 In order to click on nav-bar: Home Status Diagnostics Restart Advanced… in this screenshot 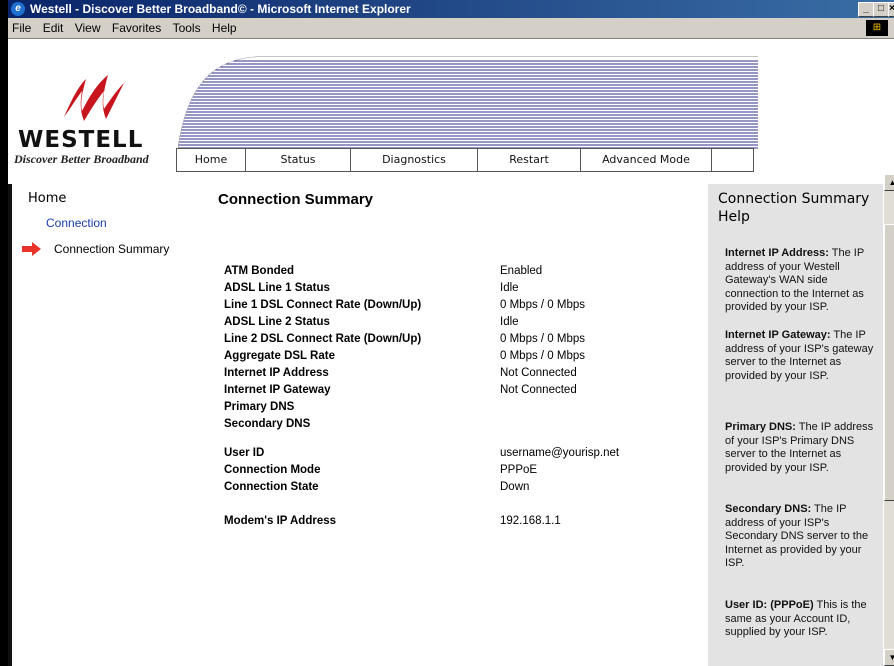, I will do `click(465, 160)`.